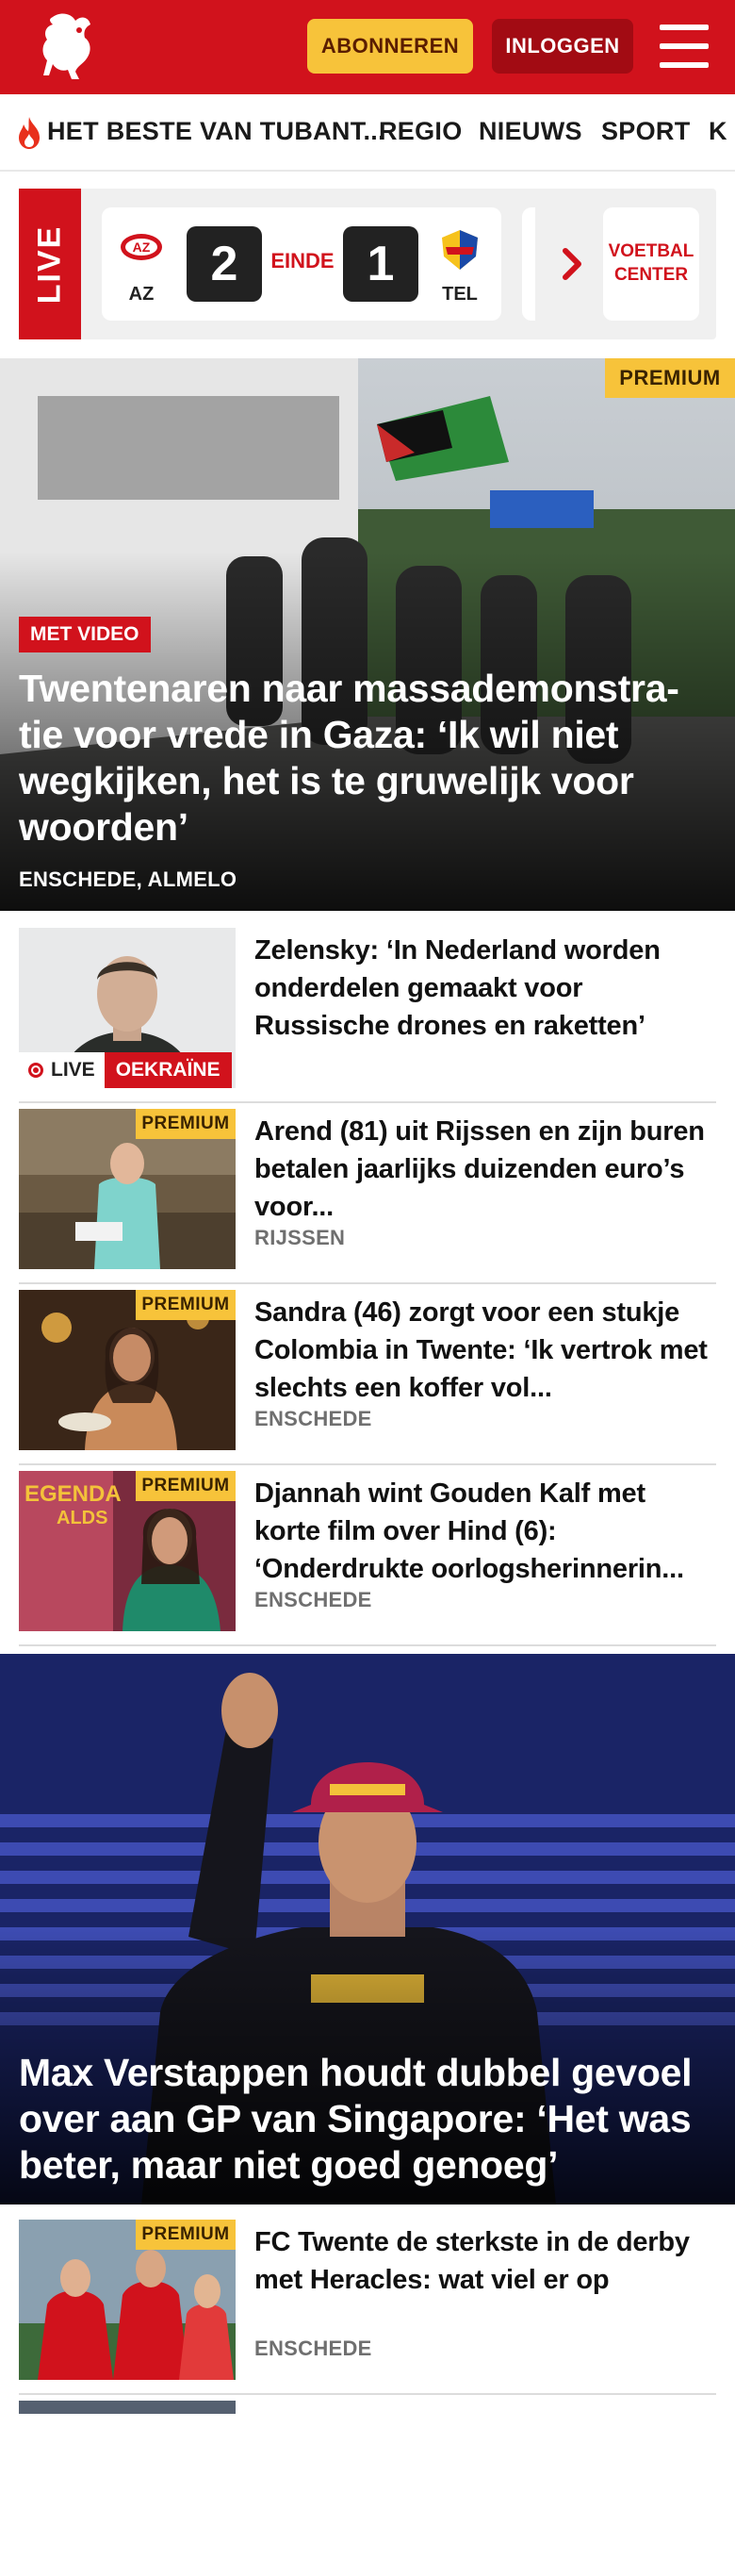  Describe the element at coordinates (73, 1494) in the screenshot. I see `svg-text: EGENDA` at that location.